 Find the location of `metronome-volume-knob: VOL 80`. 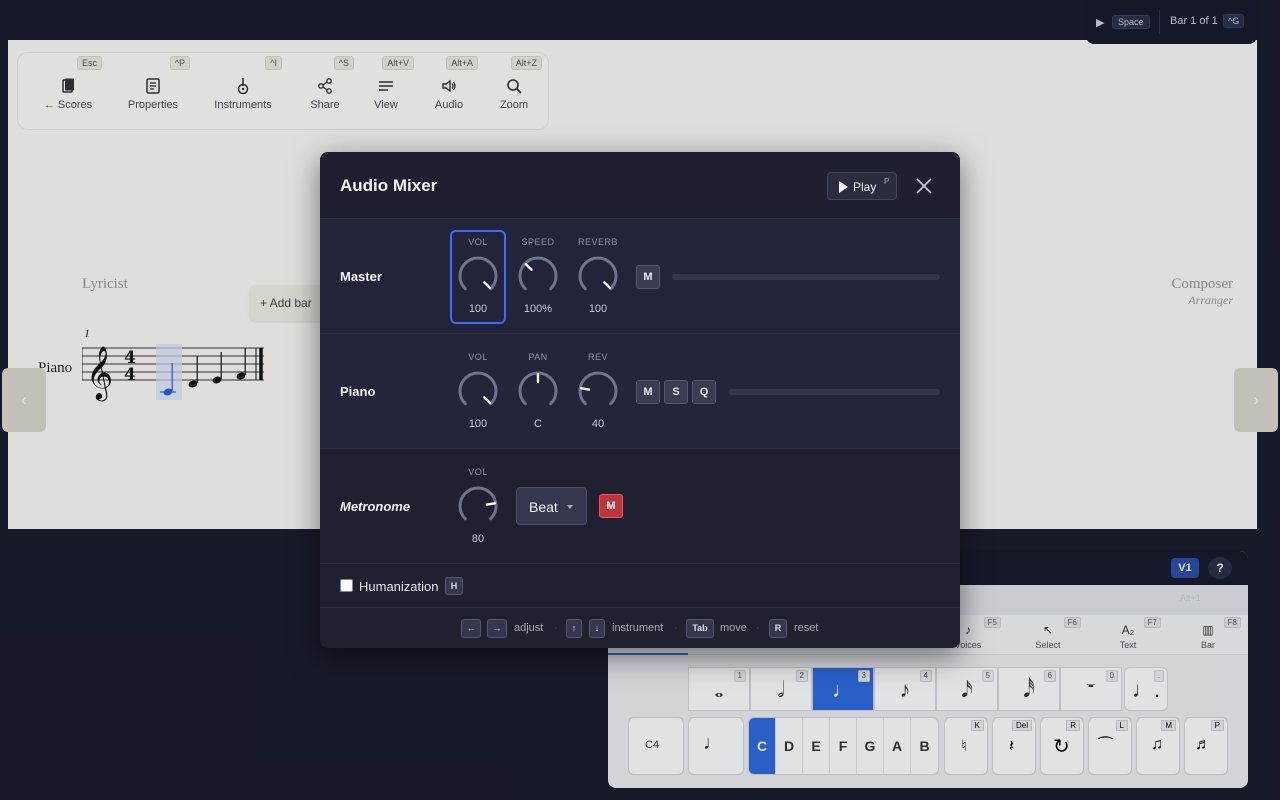

metronome-volume-knob: VOL 80 is located at coordinates (478, 507).